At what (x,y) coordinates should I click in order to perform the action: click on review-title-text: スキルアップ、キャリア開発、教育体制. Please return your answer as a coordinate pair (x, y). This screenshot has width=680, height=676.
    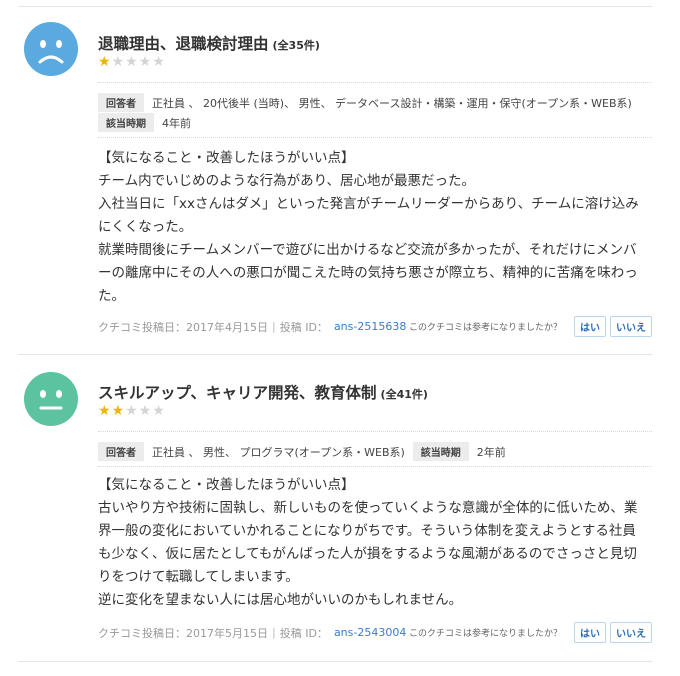
    Looking at the image, I should click on (237, 393).